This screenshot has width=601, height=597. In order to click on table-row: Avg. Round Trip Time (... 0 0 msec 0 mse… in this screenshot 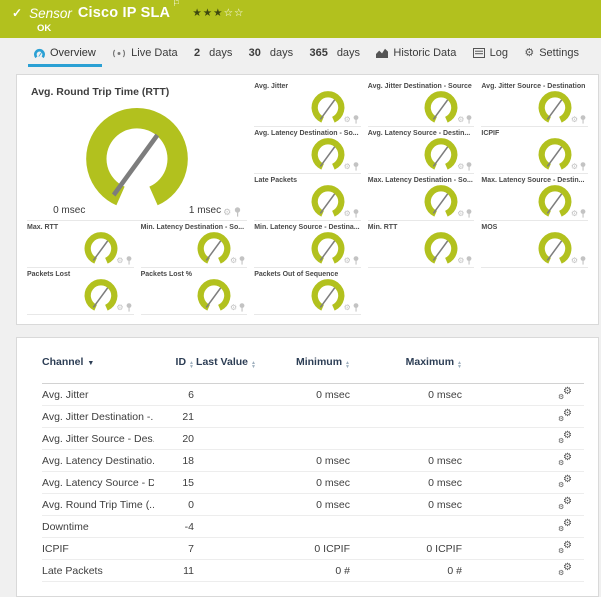, I will do `click(313, 505)`.